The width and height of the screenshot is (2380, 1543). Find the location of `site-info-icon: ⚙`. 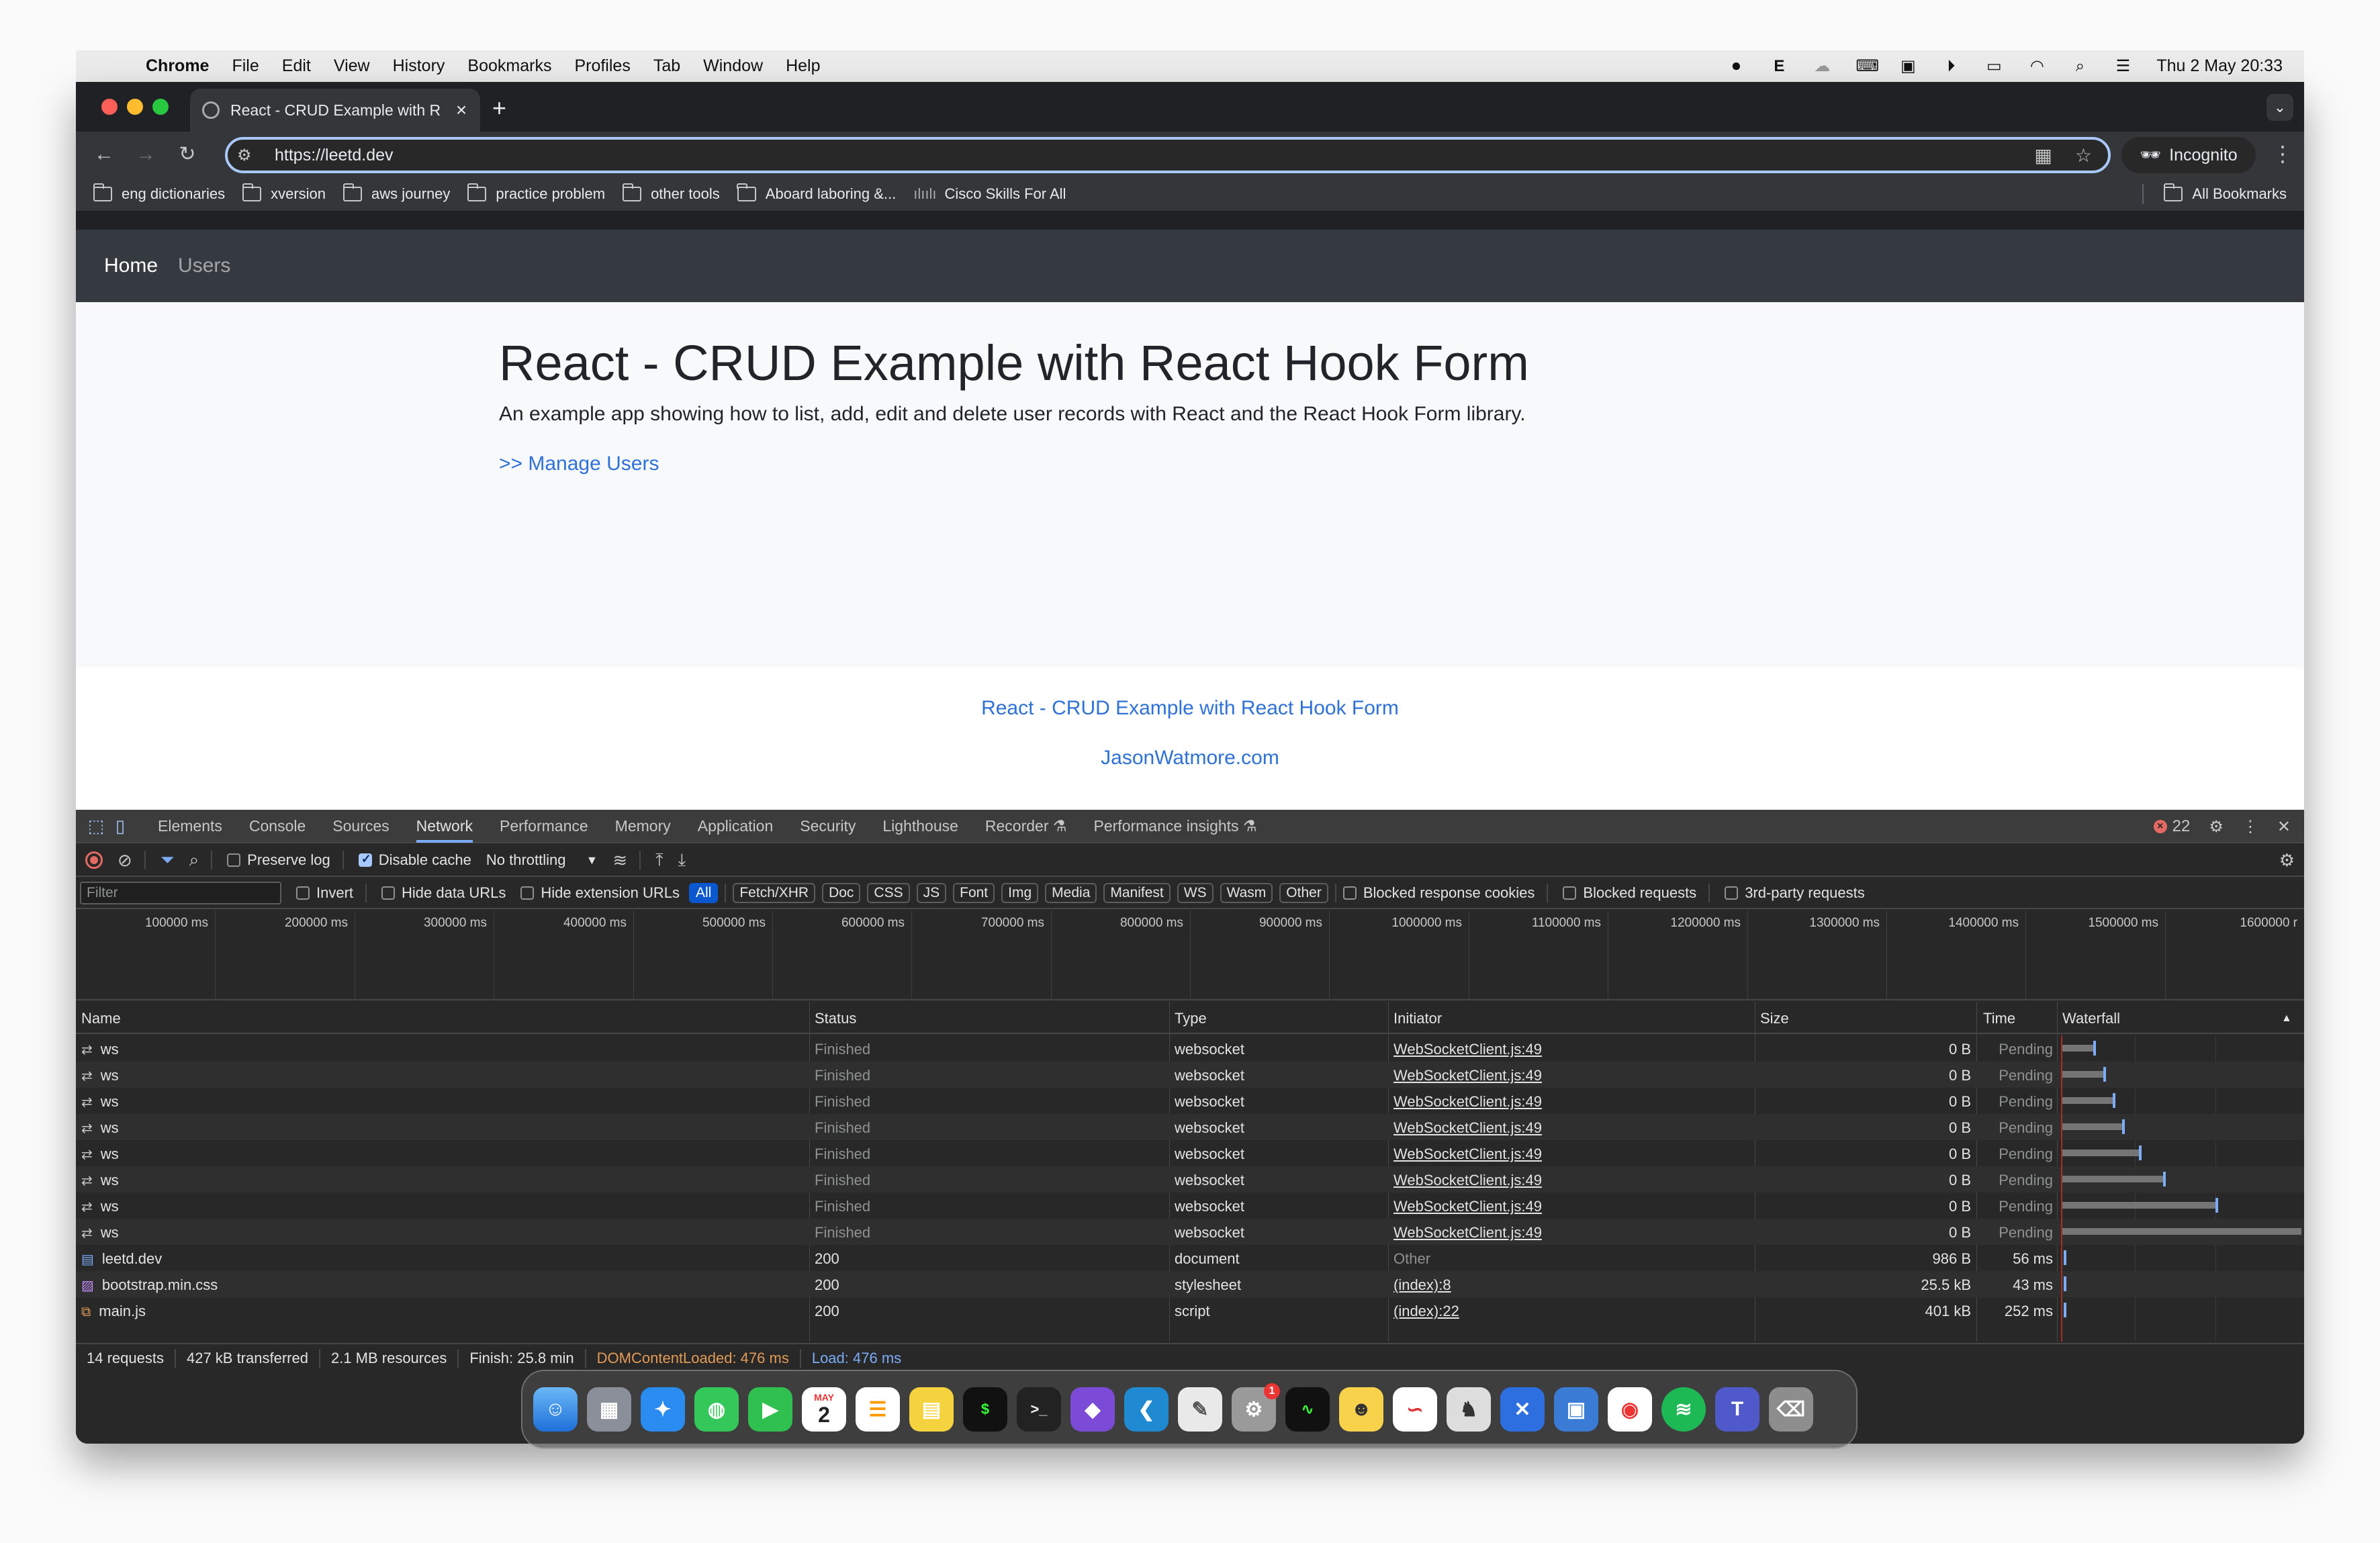

site-info-icon: ⚙ is located at coordinates (249, 155).